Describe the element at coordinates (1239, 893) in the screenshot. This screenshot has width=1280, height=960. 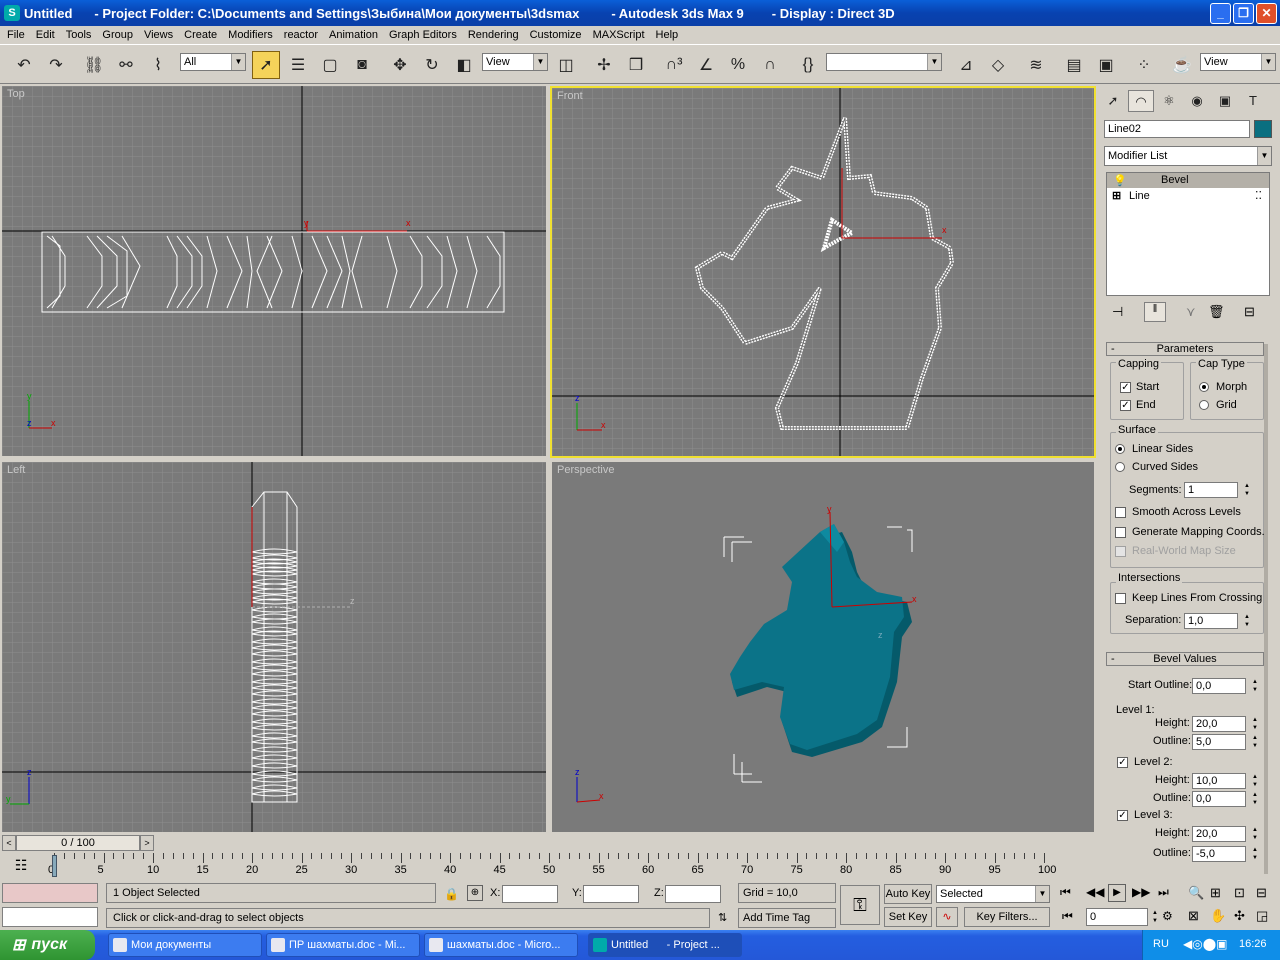
I see `zoom-extents-icon: ⊡` at that location.